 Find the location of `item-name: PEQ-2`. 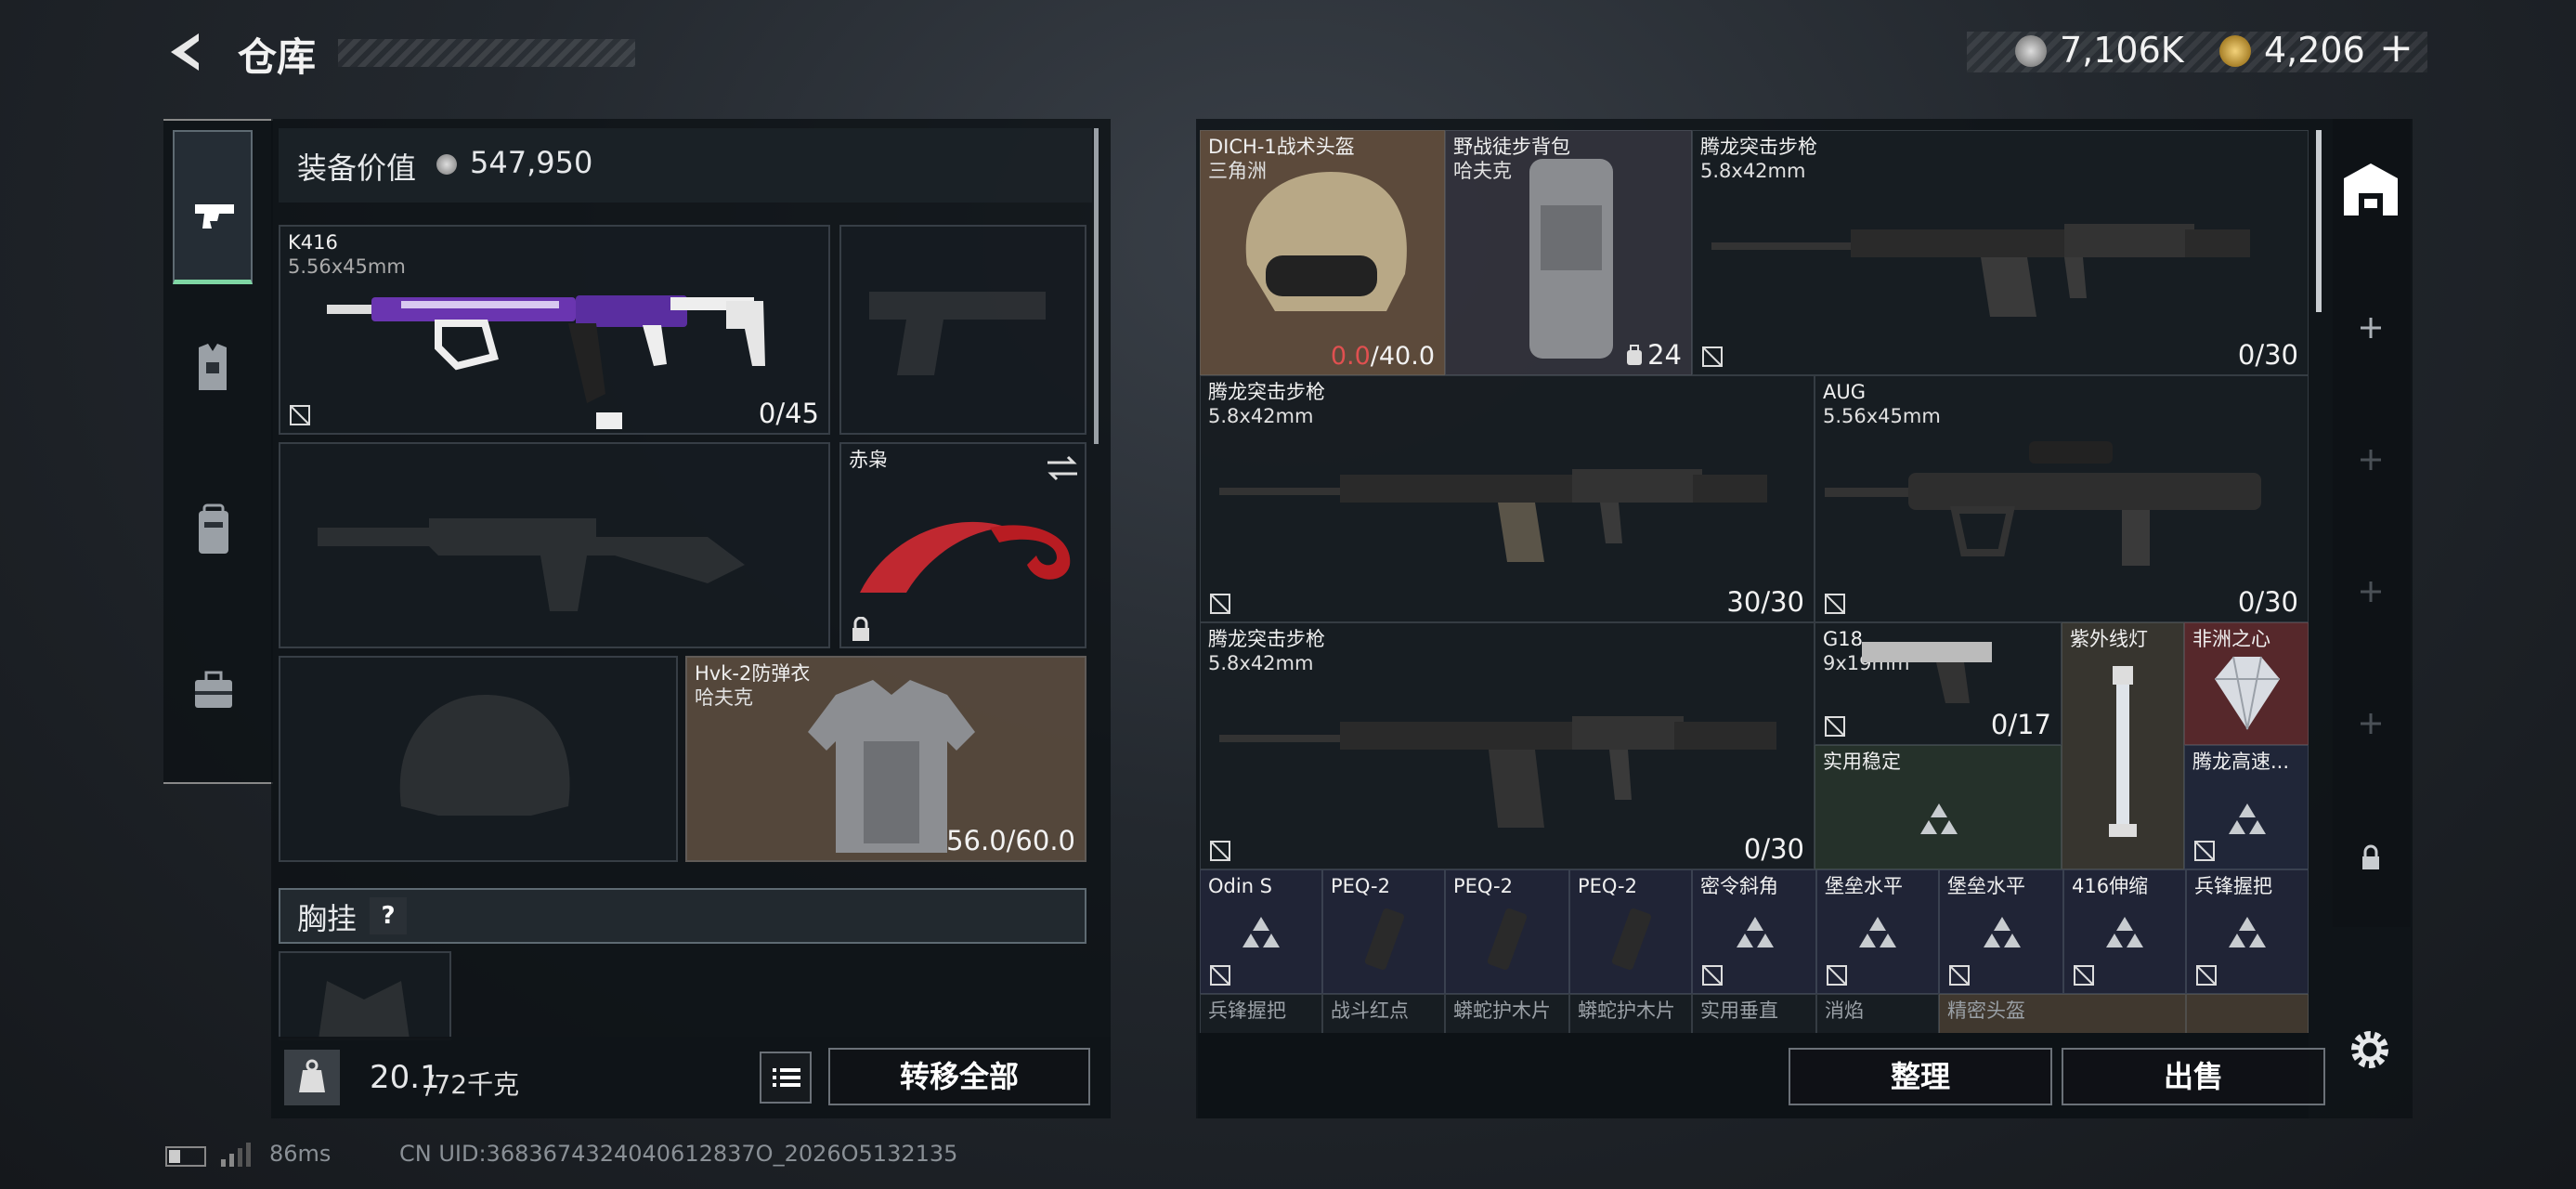

item-name: PEQ-2 is located at coordinates (1607, 886).